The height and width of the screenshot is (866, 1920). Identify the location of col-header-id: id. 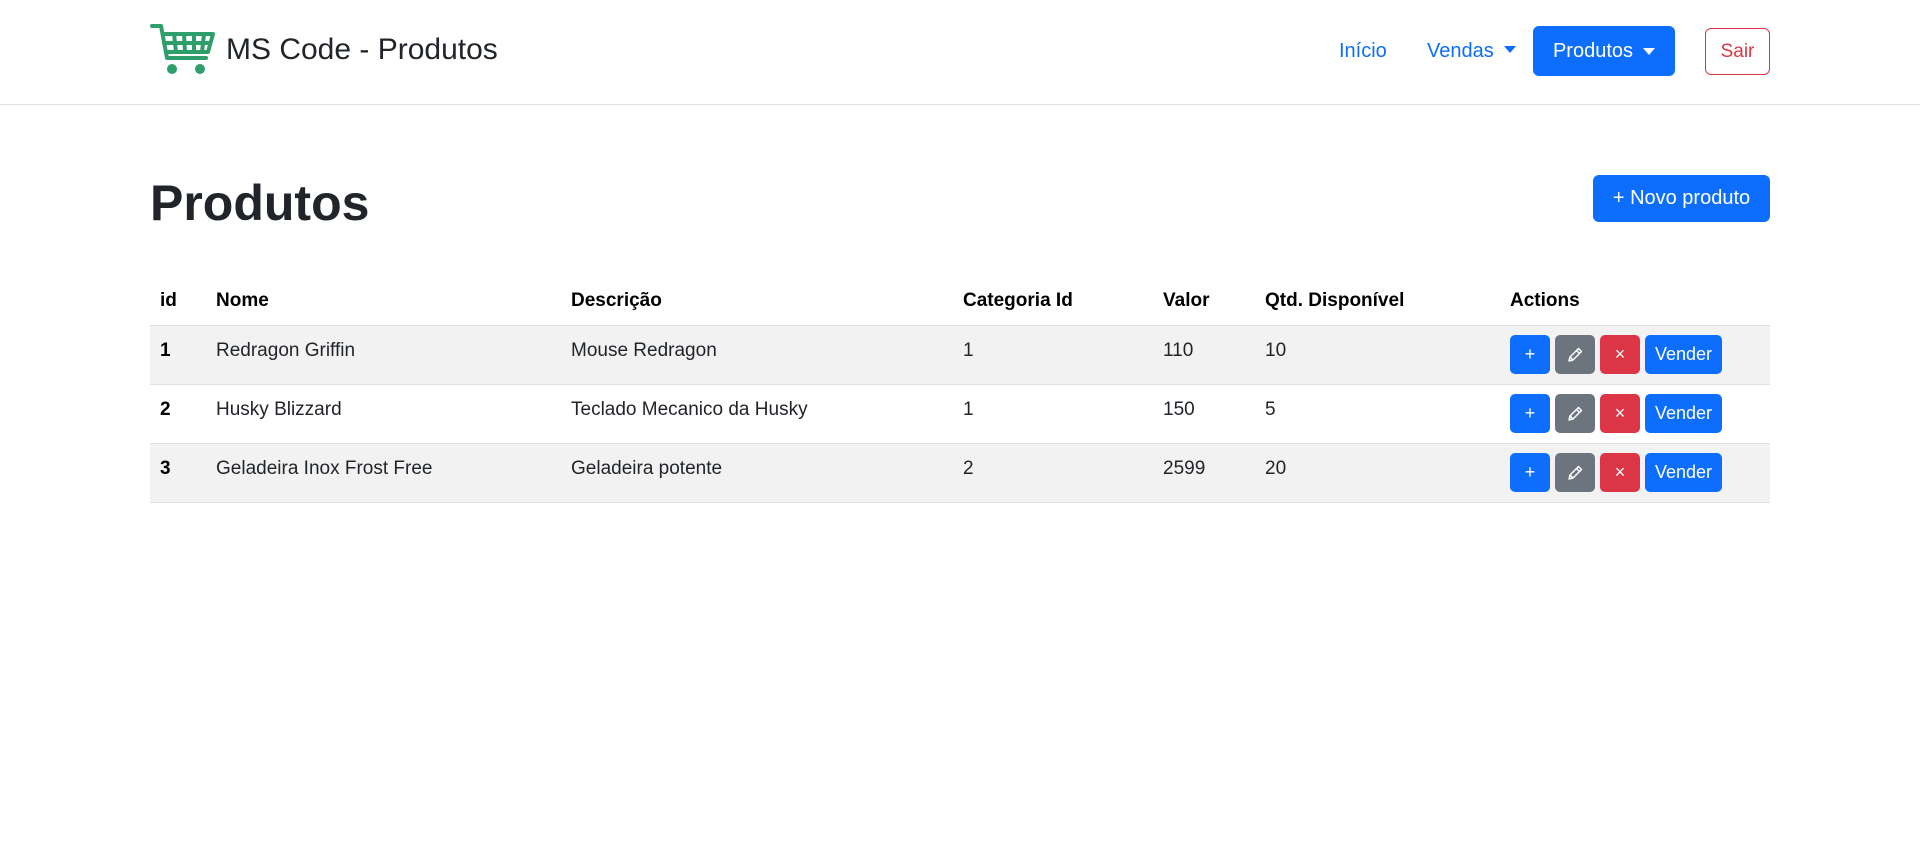
(178, 302).